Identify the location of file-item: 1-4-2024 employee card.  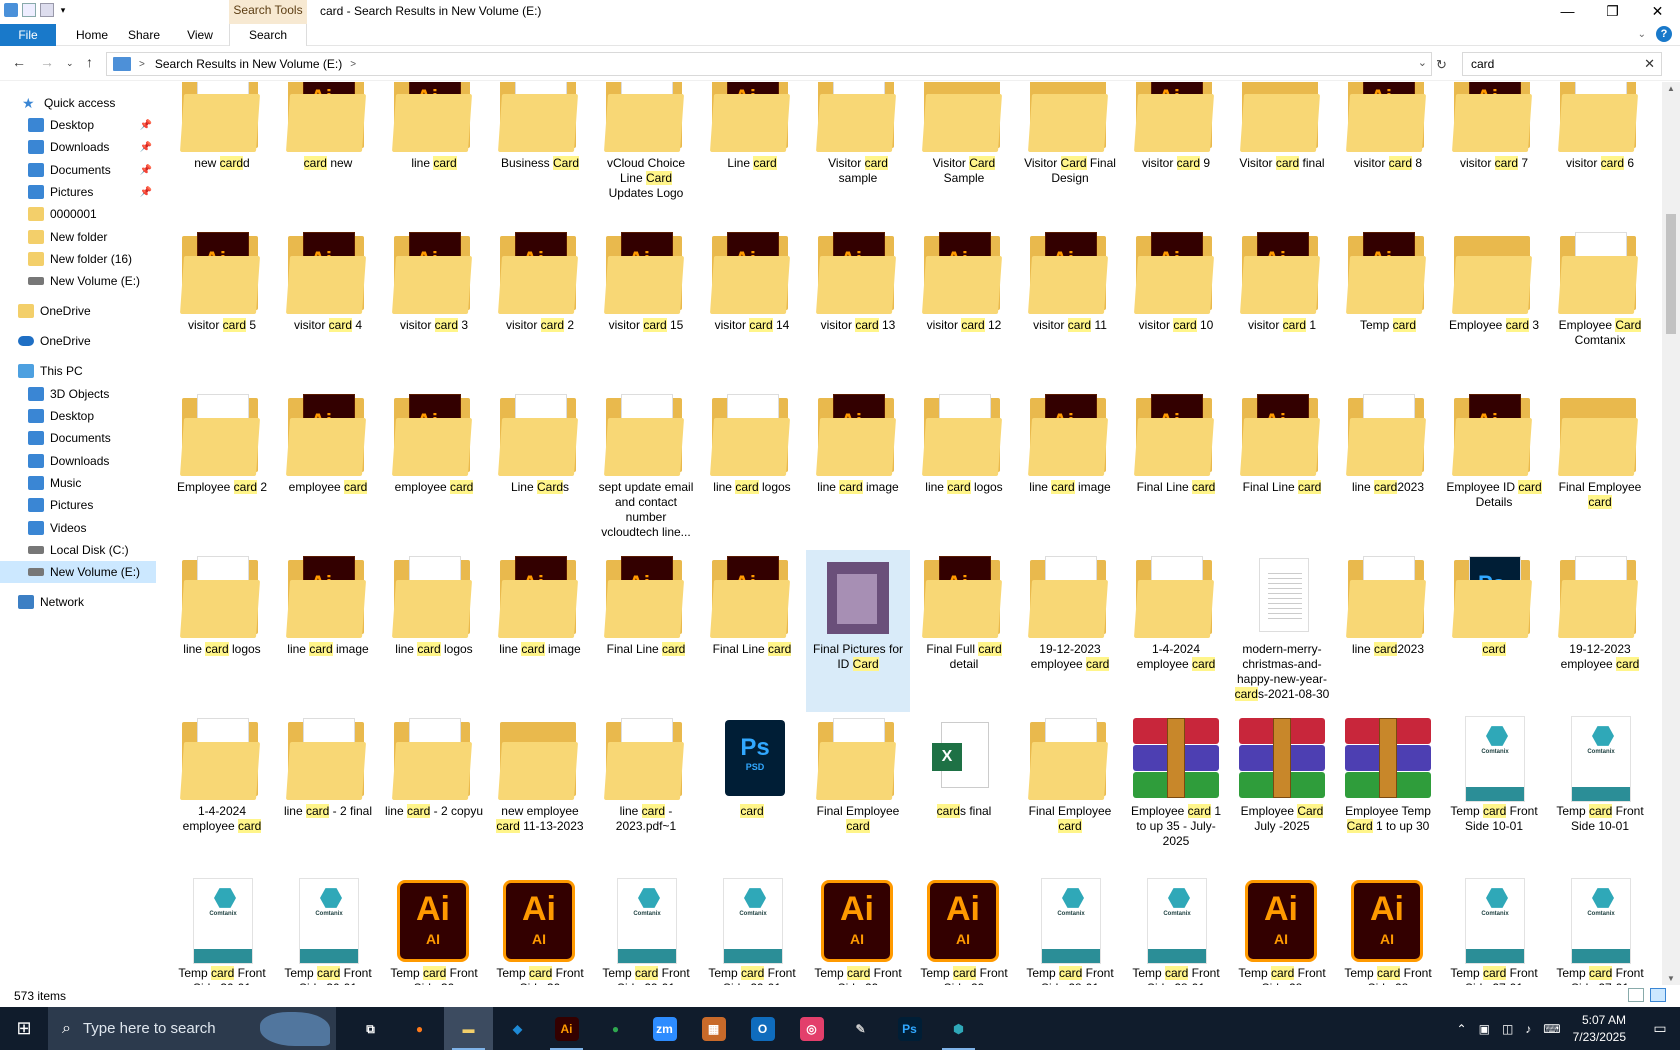
(1176, 631).